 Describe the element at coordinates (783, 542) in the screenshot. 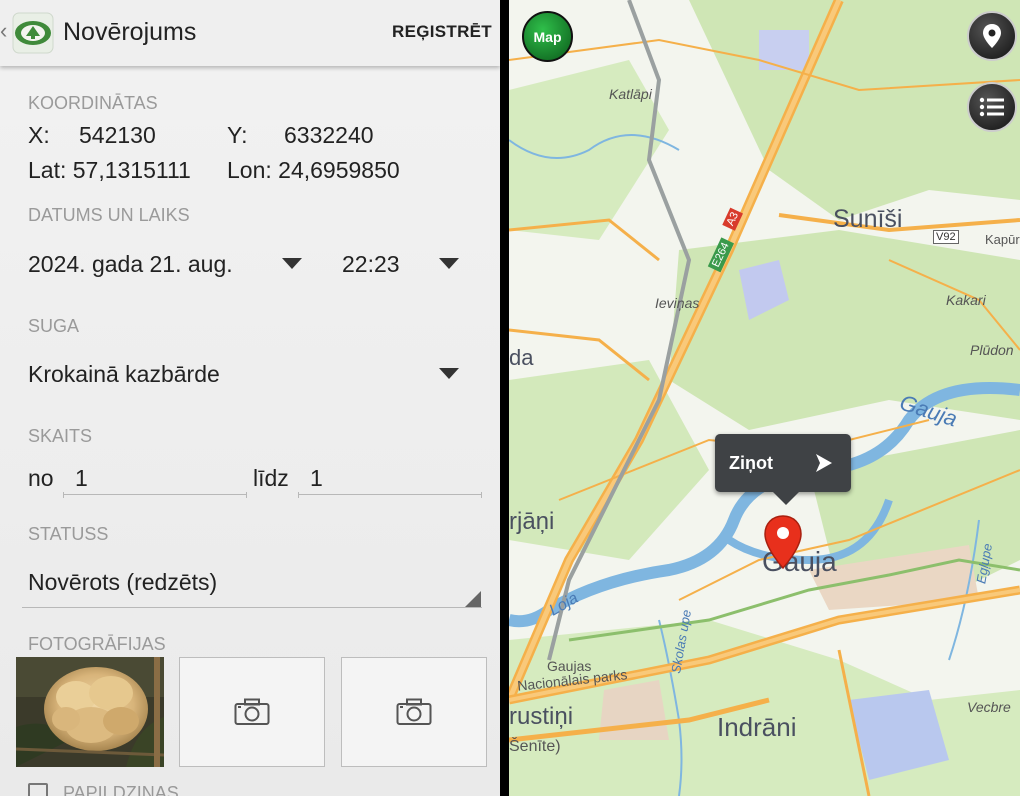

I see `location-marker-icon` at that location.